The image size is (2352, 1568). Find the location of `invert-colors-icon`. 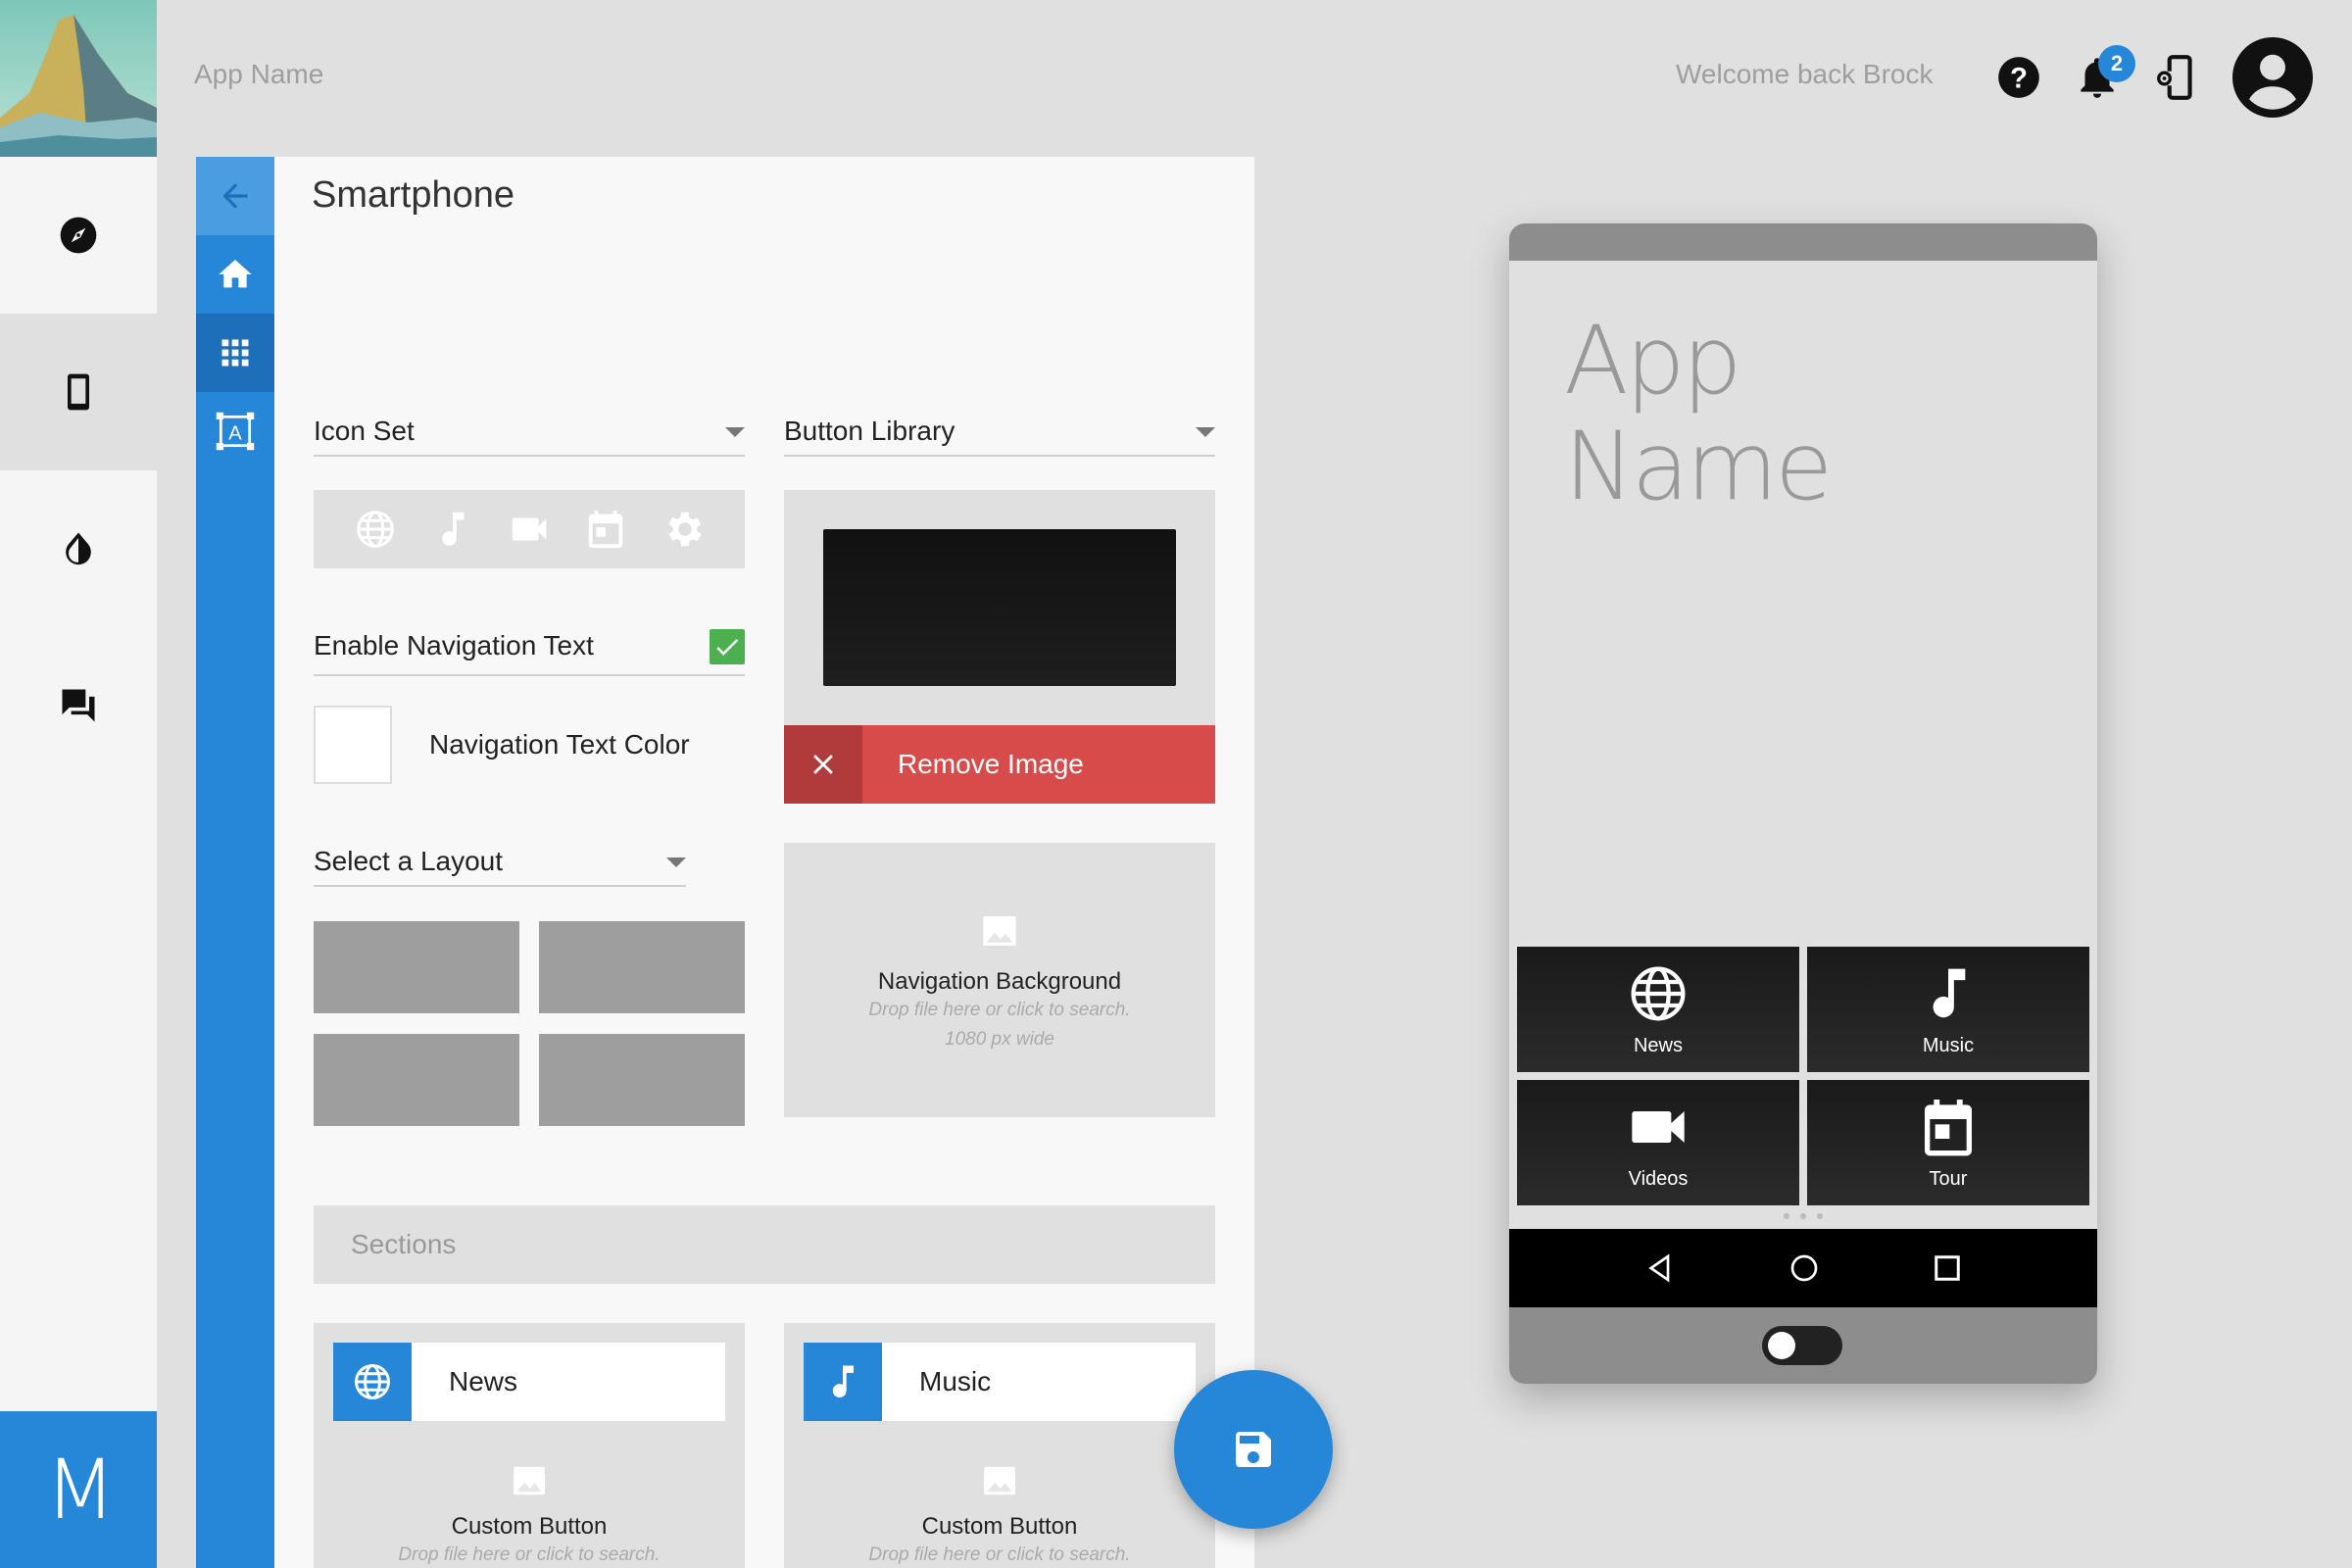

invert-colors-icon is located at coordinates (78, 548).